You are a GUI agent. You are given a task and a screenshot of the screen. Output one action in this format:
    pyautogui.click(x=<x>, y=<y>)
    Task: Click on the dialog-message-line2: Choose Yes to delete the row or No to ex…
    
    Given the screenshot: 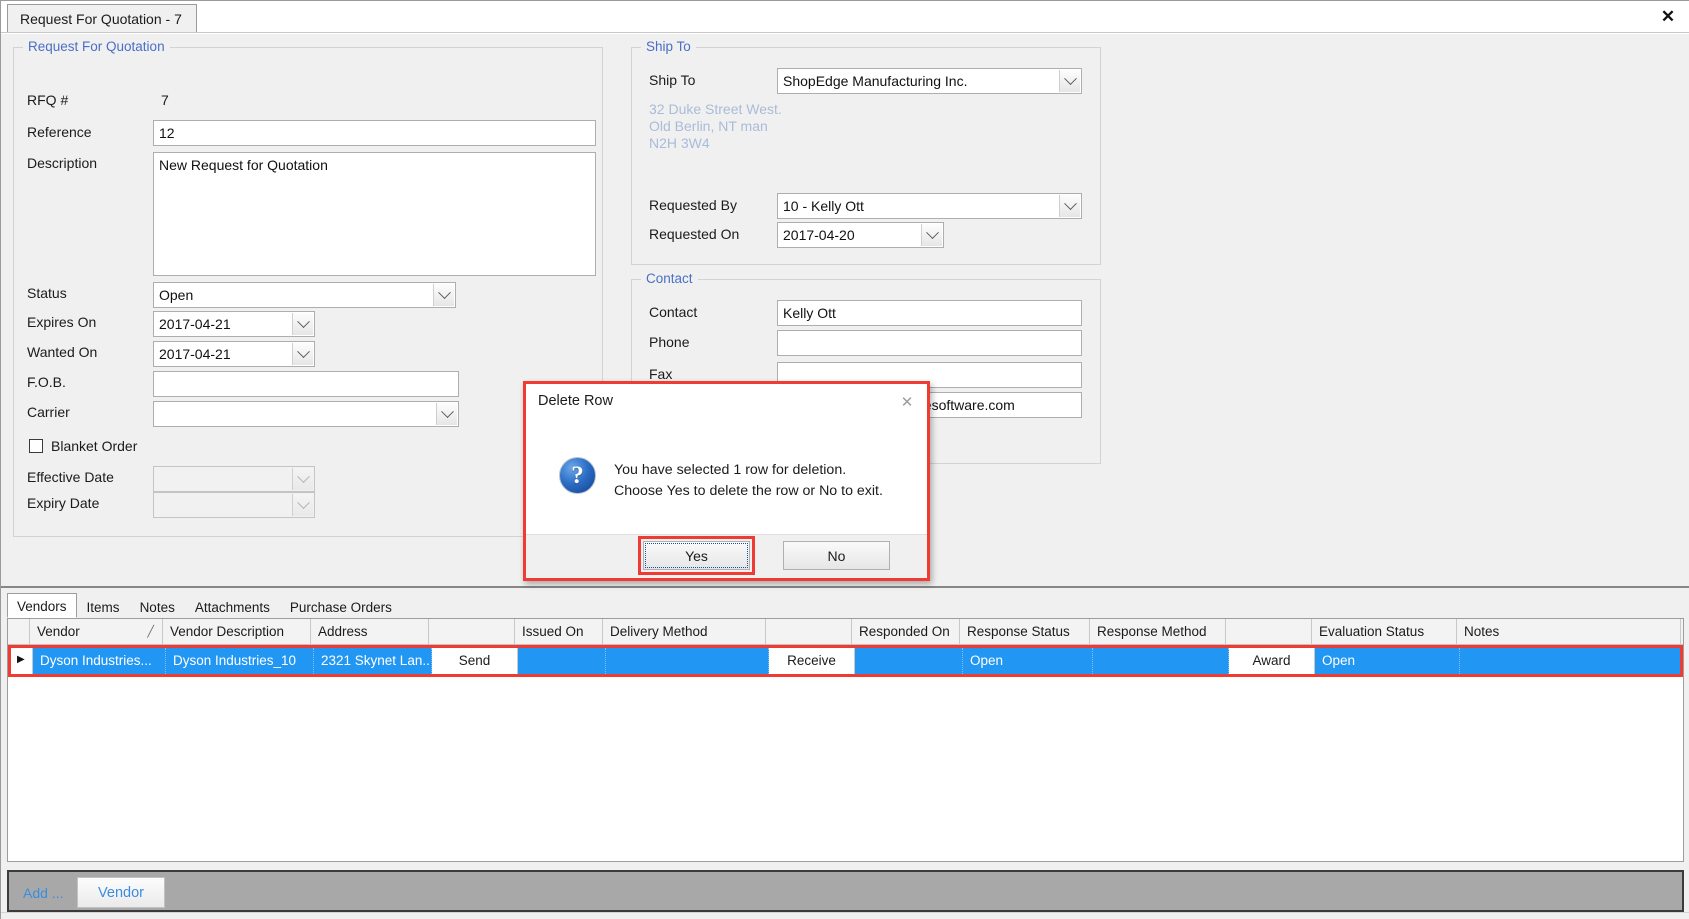 What is the action you would take?
    pyautogui.click(x=748, y=491)
    